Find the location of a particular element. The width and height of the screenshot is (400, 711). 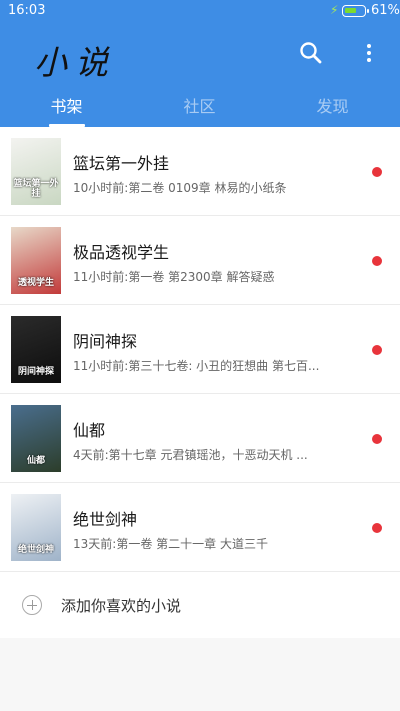

more-options-button is located at coordinates (369, 53).